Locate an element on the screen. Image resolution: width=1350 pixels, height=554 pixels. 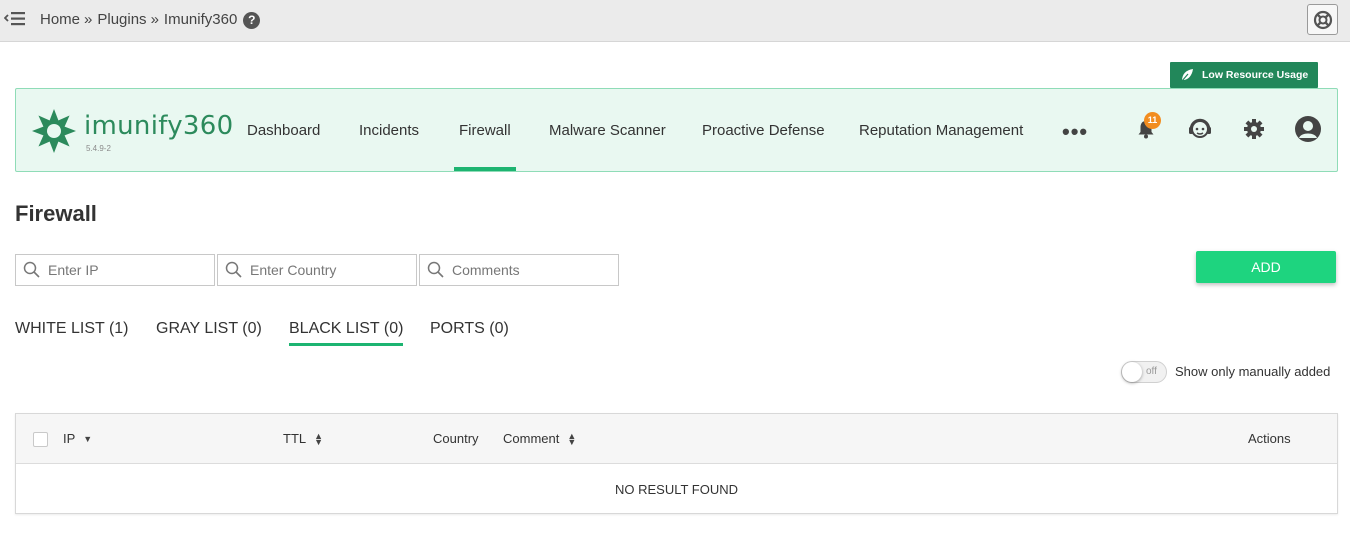
leaf-icon is located at coordinates (1187, 75).